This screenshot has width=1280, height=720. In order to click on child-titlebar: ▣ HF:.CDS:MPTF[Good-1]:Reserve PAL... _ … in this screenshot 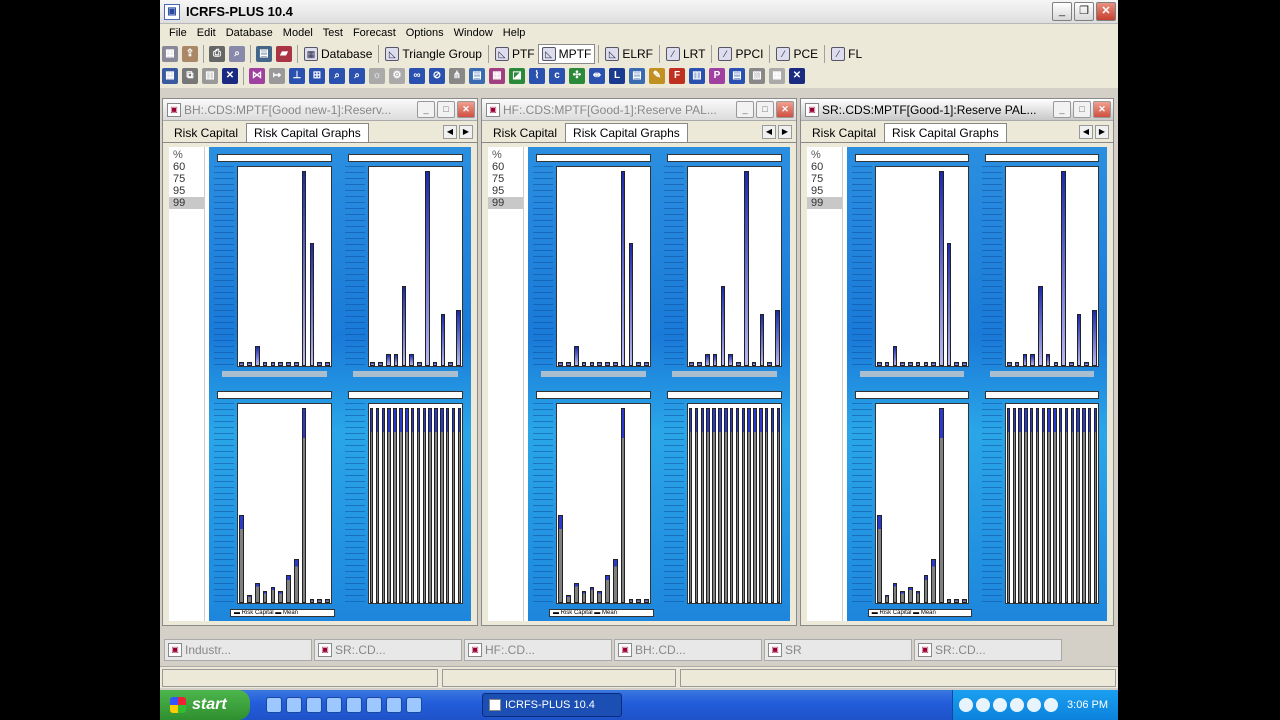, I will do `click(639, 110)`.